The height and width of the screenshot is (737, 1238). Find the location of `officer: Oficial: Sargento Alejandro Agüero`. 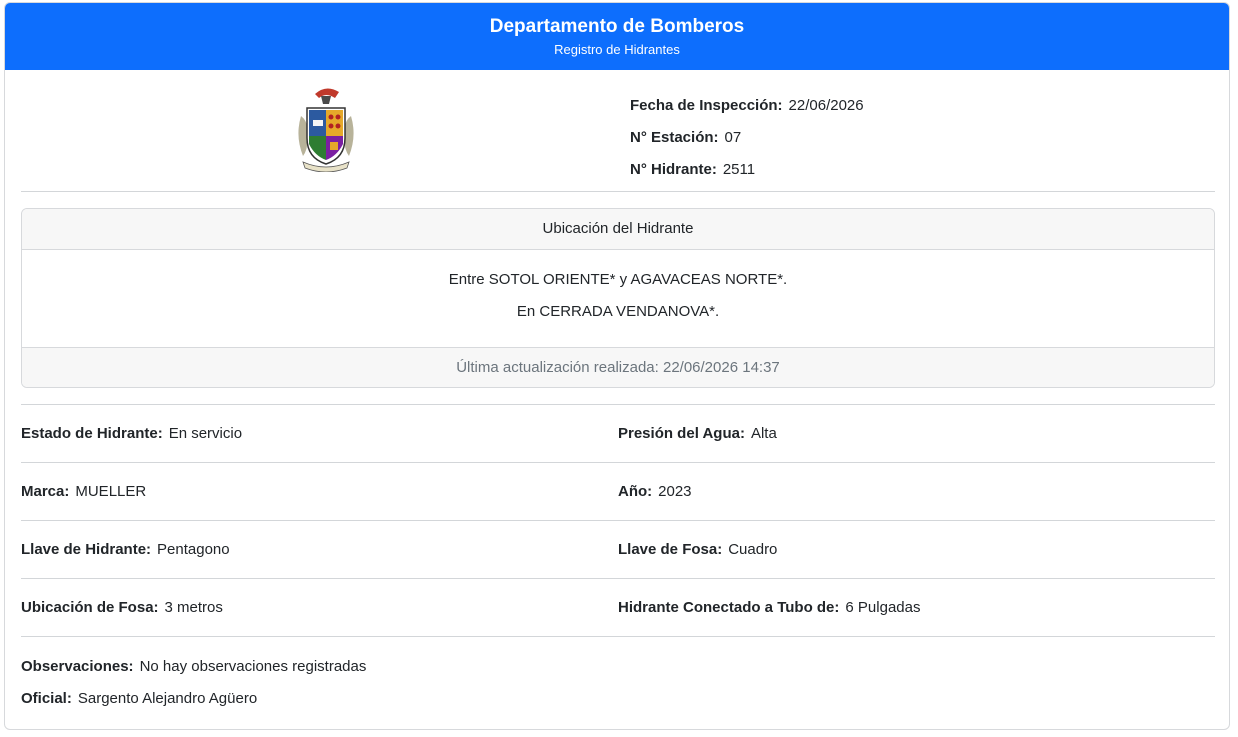

officer: Oficial: Sargento Alejandro Agüero is located at coordinates (618, 699).